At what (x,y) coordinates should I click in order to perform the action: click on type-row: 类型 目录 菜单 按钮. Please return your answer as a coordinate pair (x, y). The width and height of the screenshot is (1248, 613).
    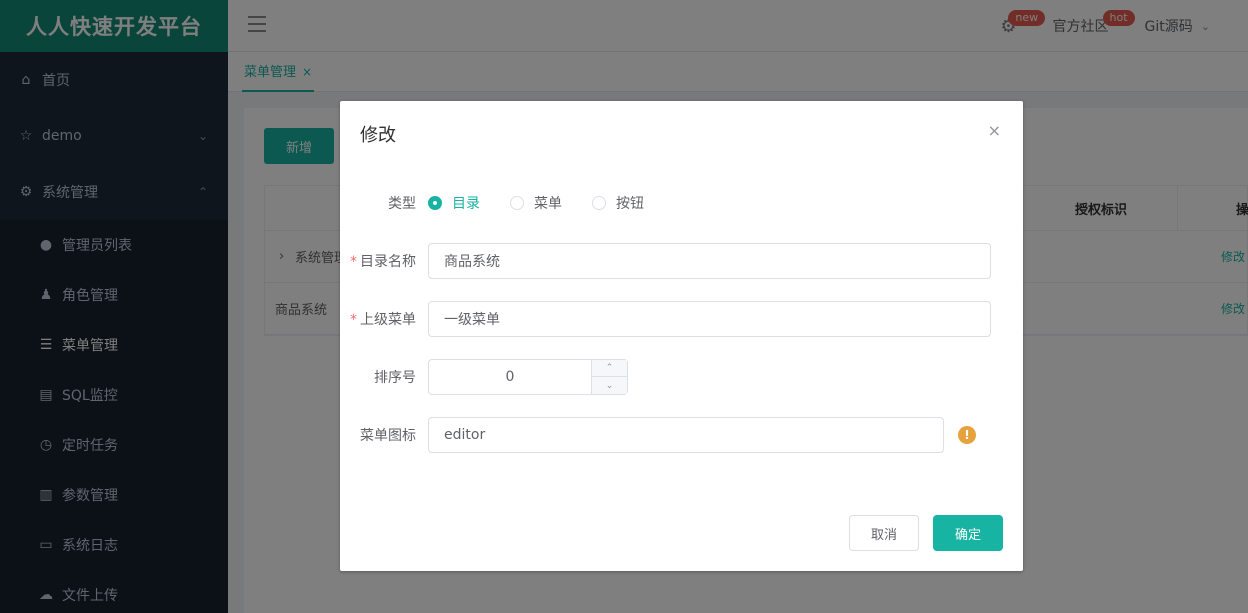
    Looking at the image, I should click on (681, 203).